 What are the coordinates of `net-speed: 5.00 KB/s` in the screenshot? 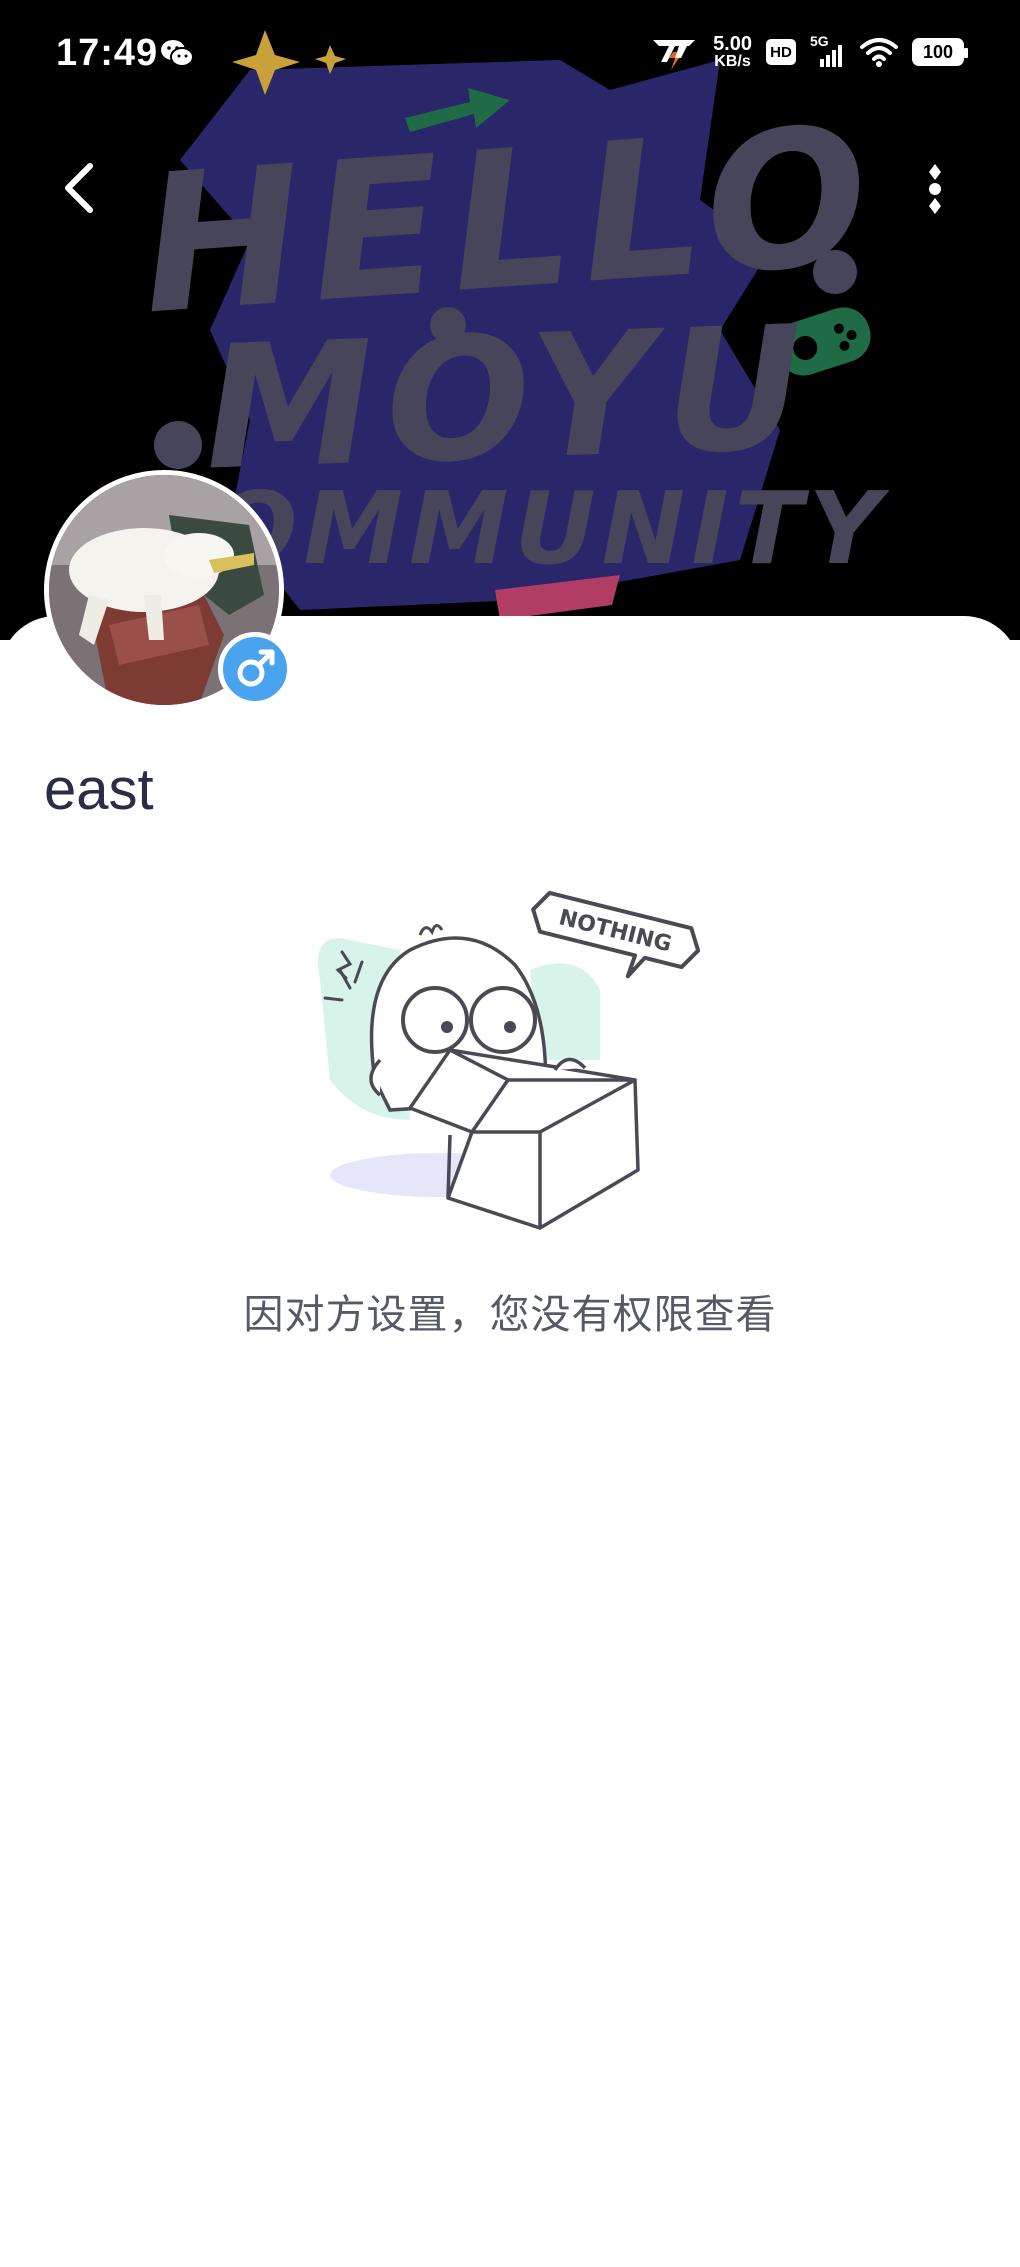 It's located at (732, 52).